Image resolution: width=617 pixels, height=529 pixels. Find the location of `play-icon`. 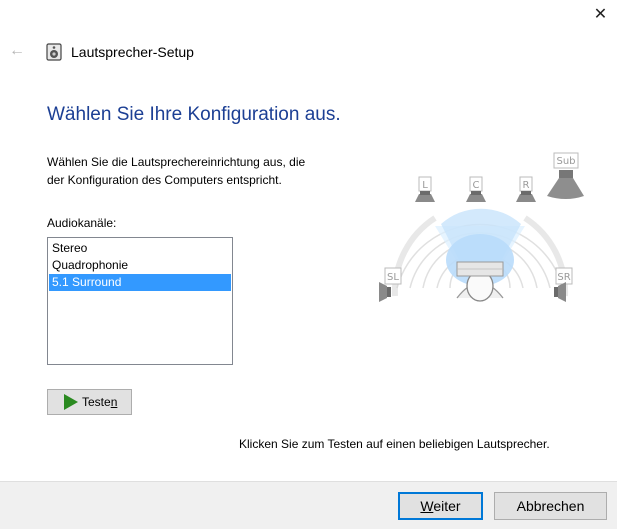

play-icon is located at coordinates (71, 402).